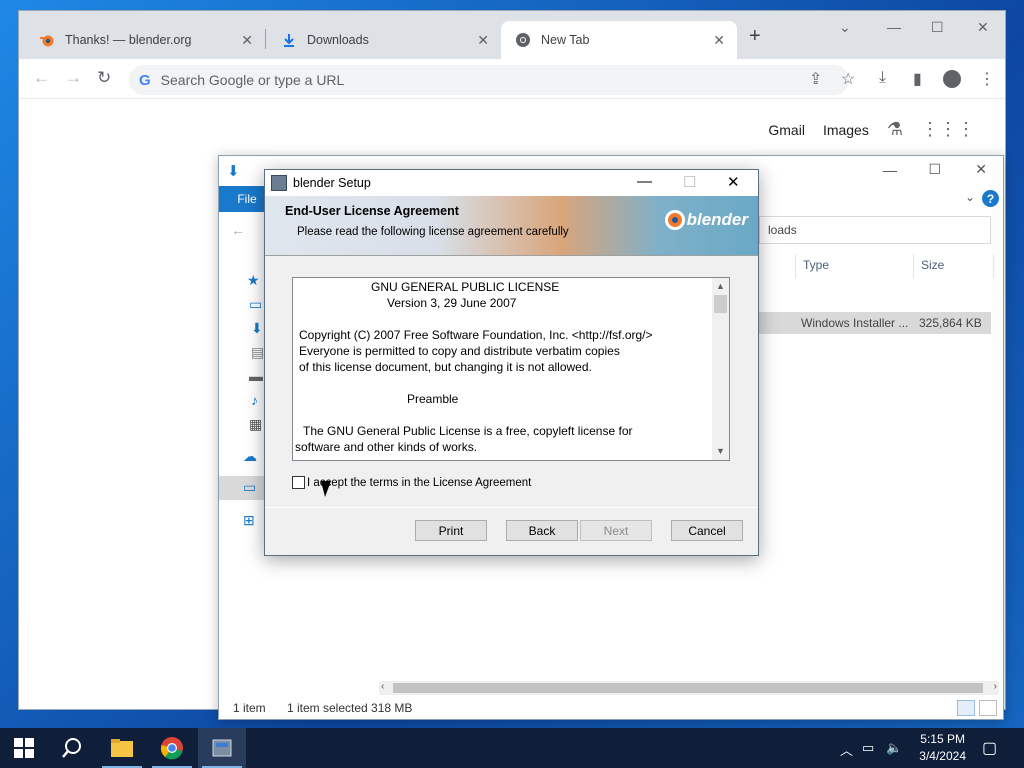 The height and width of the screenshot is (768, 1024). What do you see at coordinates (255, 424) in the screenshot?
I see `videos-folder-icon: ▦` at bounding box center [255, 424].